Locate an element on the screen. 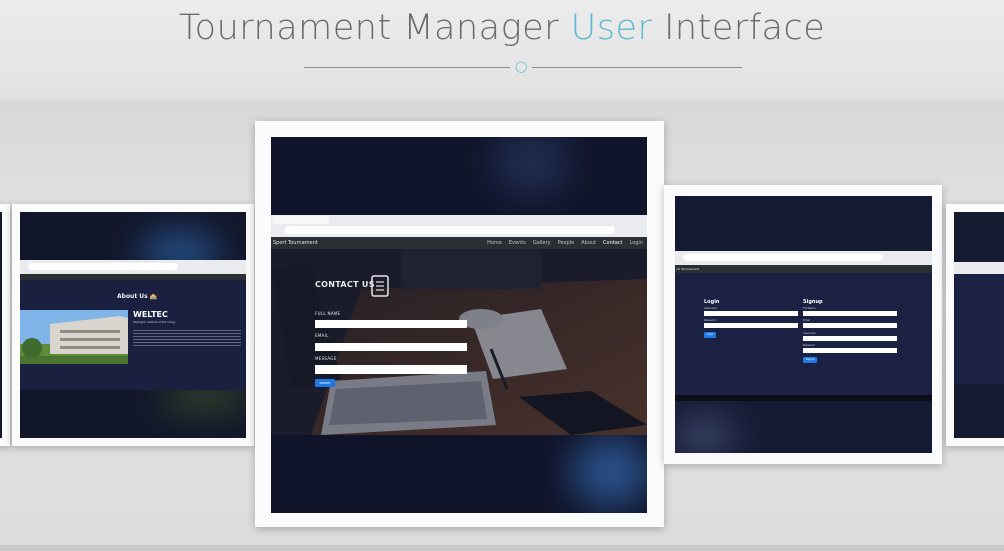 The height and width of the screenshot is (551, 1004). bottom-band is located at coordinates (502, 548).